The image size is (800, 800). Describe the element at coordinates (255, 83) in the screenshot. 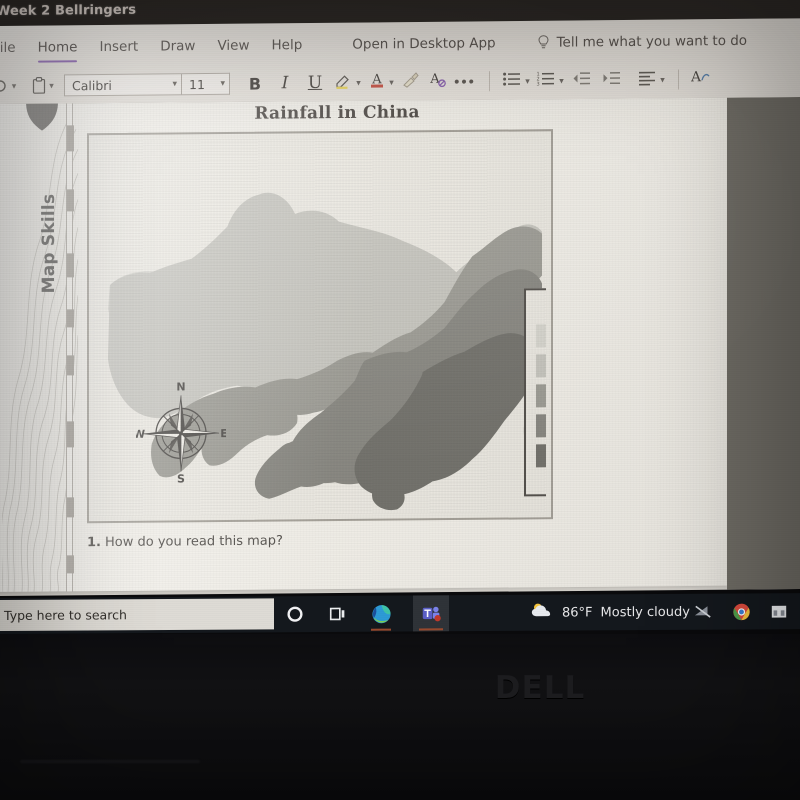

I see `bold-button: B` at that location.